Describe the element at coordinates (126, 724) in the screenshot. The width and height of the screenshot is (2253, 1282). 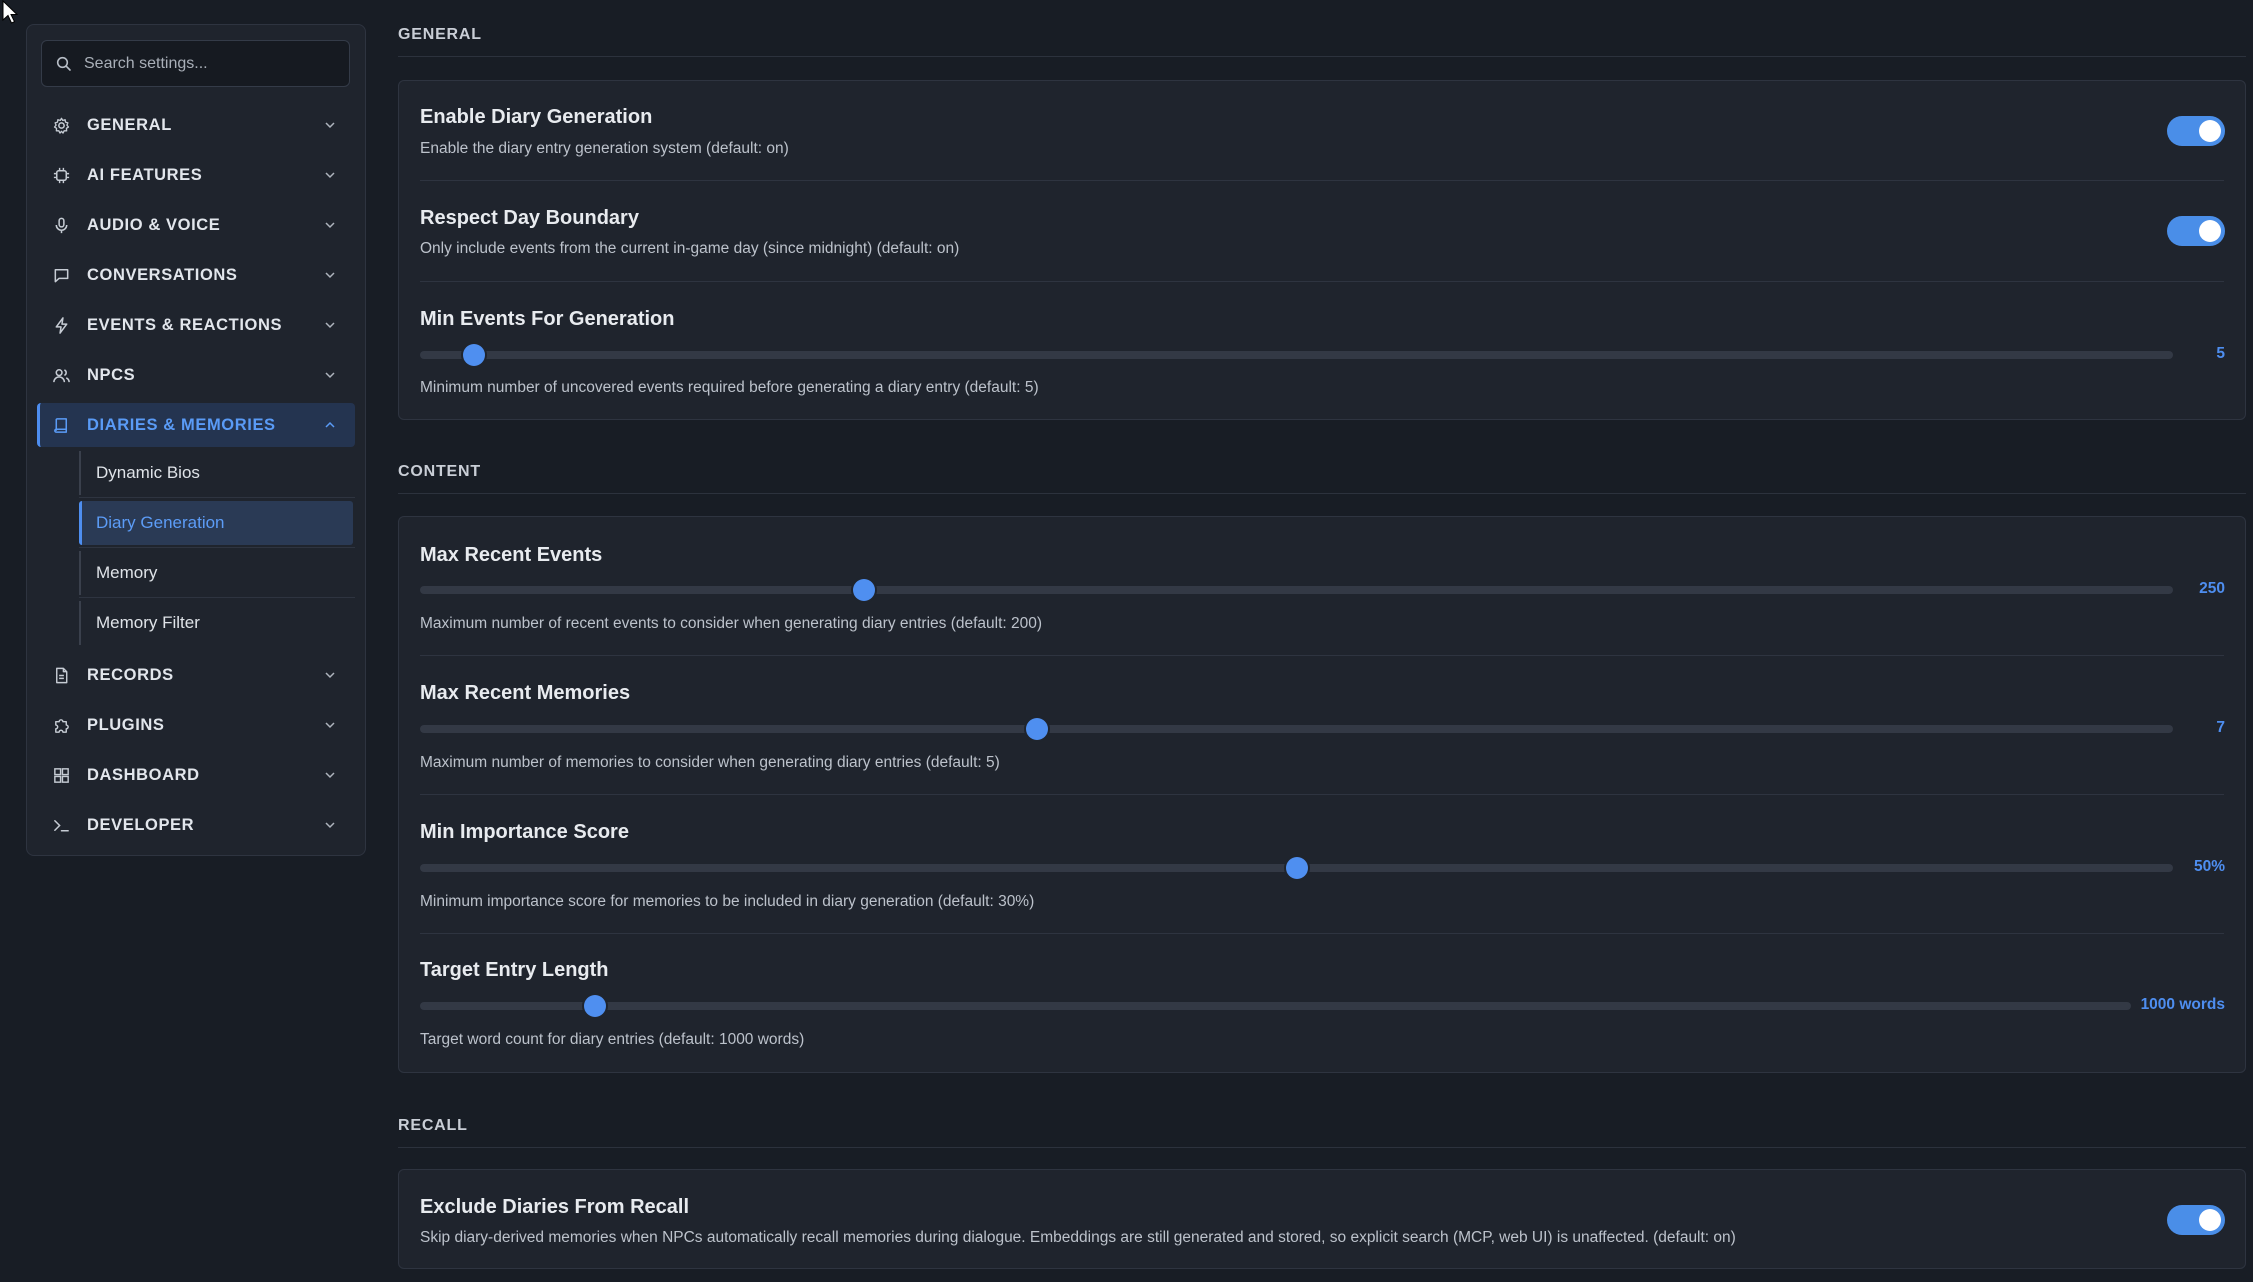
I see `sidebar-item-label: PLUGINS` at that location.